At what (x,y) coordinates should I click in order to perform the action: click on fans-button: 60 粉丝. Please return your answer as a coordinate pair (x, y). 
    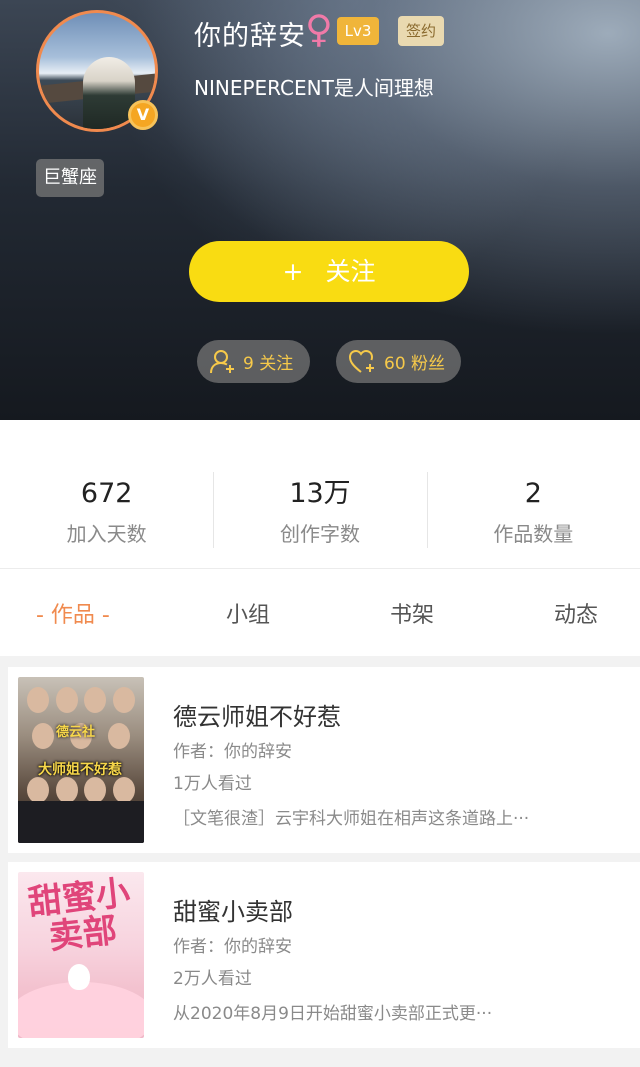
    Looking at the image, I should click on (398, 361).